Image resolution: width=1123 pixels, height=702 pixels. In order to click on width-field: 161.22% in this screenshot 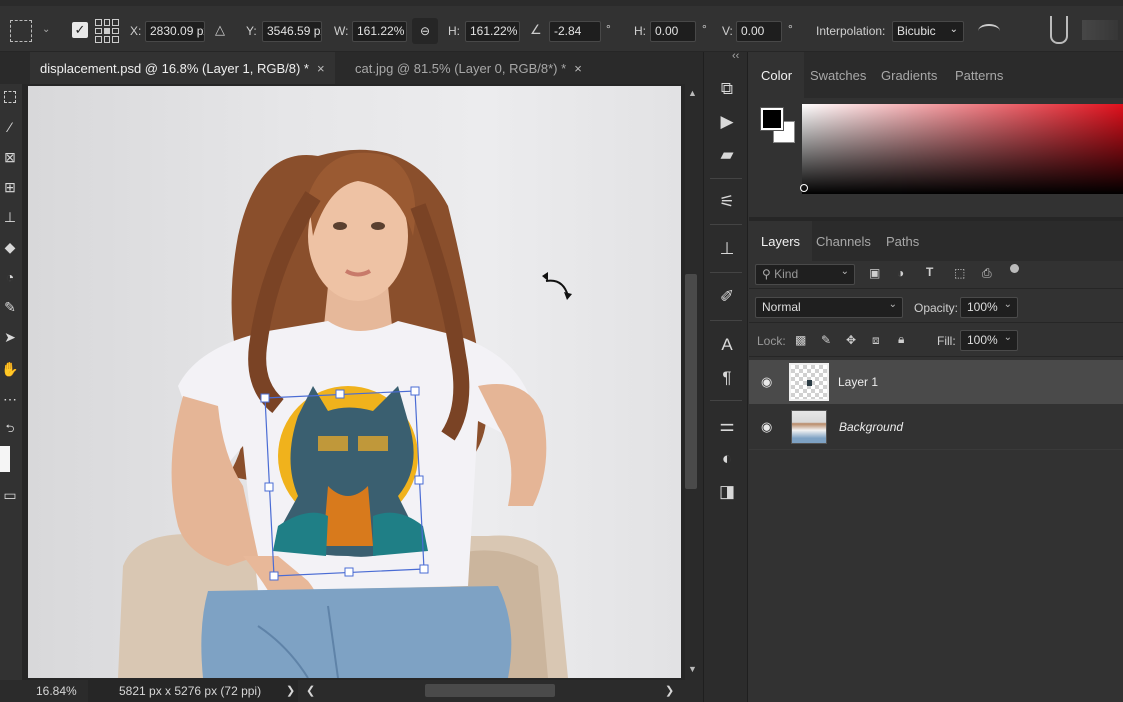, I will do `click(379, 31)`.